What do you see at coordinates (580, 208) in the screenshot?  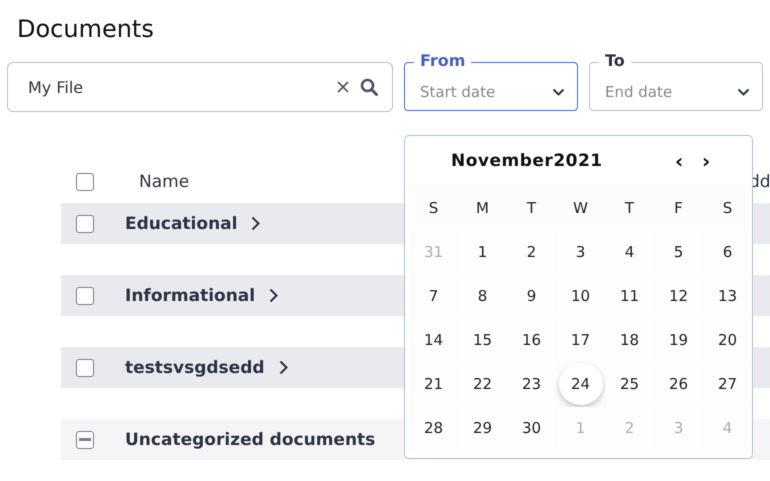 I see `weekday-label: W` at bounding box center [580, 208].